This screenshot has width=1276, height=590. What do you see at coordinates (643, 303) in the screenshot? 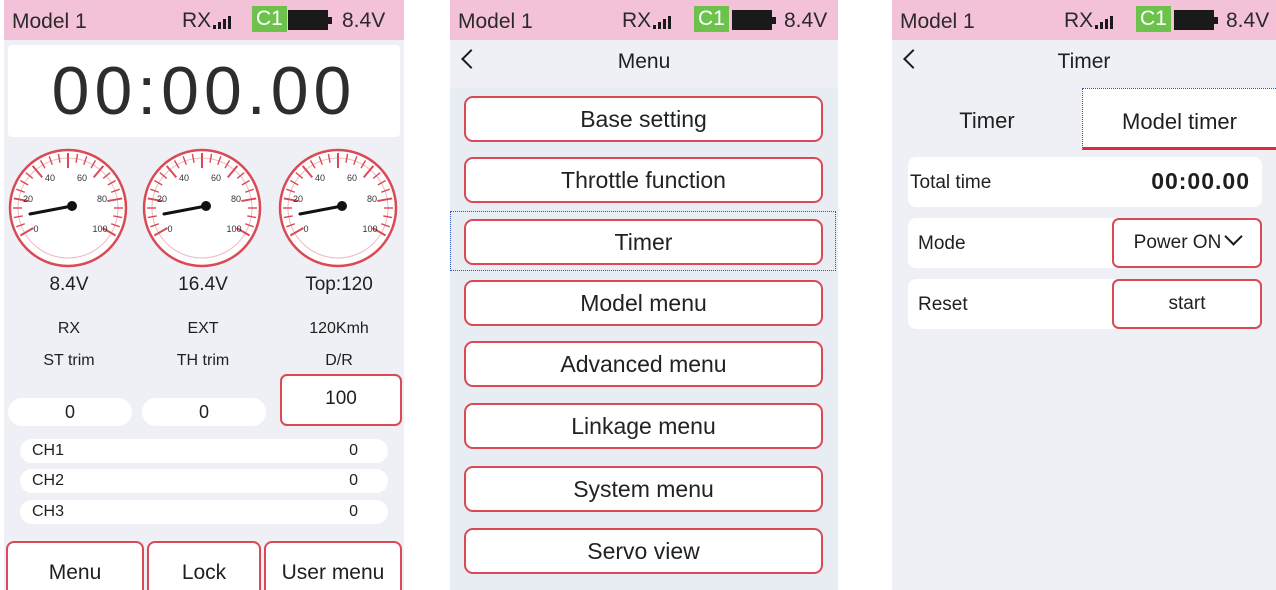
I see `menu-item-model-menu: Model menu` at bounding box center [643, 303].